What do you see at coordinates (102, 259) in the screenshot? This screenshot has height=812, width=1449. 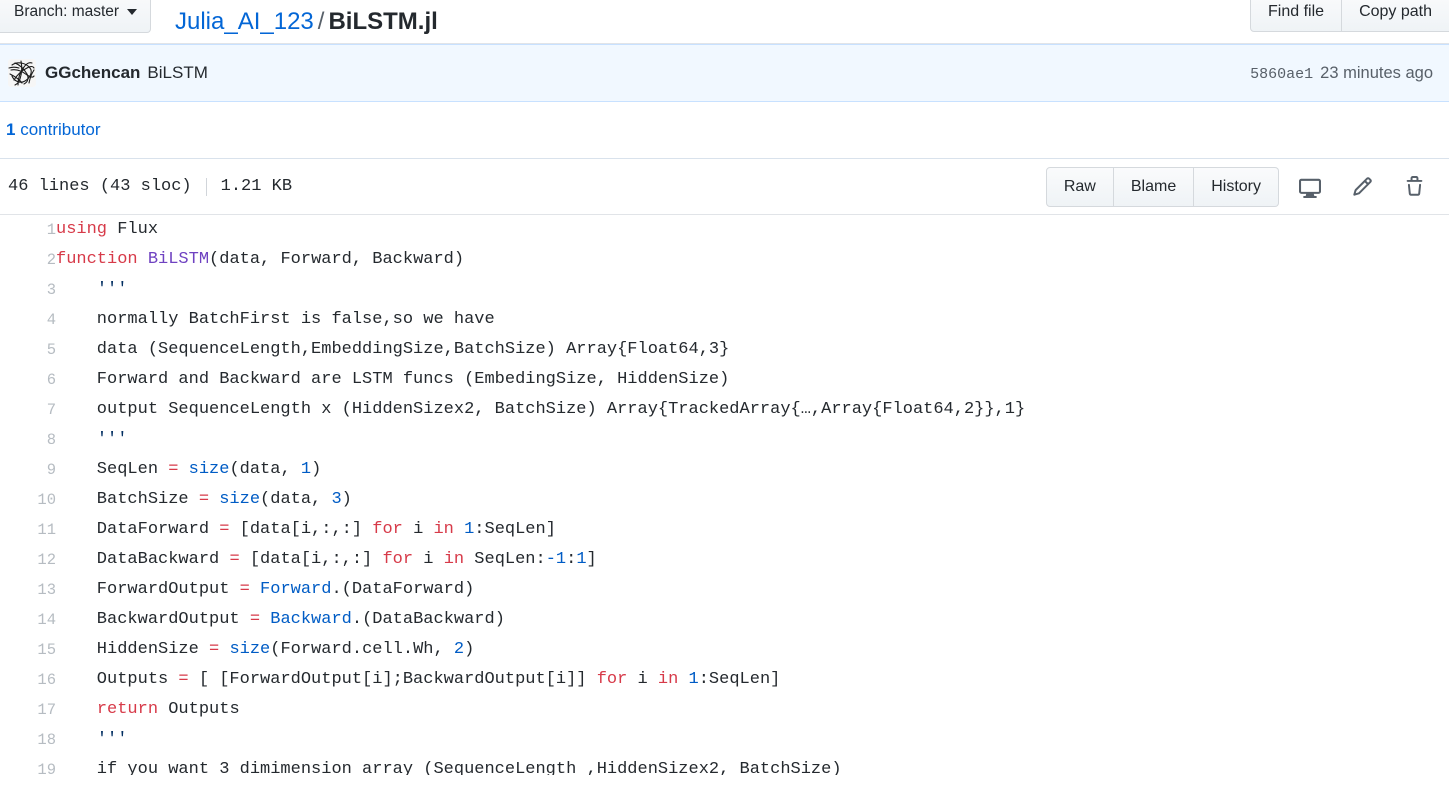 I see `code-token: function` at bounding box center [102, 259].